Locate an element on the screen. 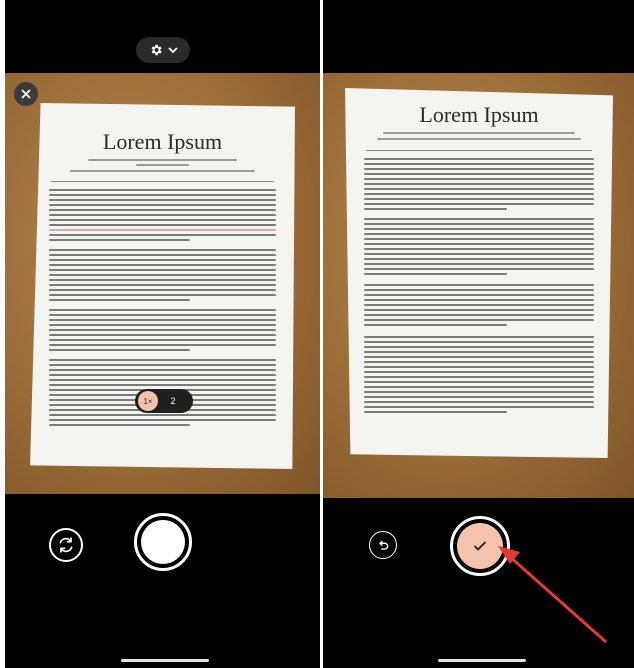 Image resolution: width=634 pixels, height=668 pixels. gear-icon is located at coordinates (156, 50).